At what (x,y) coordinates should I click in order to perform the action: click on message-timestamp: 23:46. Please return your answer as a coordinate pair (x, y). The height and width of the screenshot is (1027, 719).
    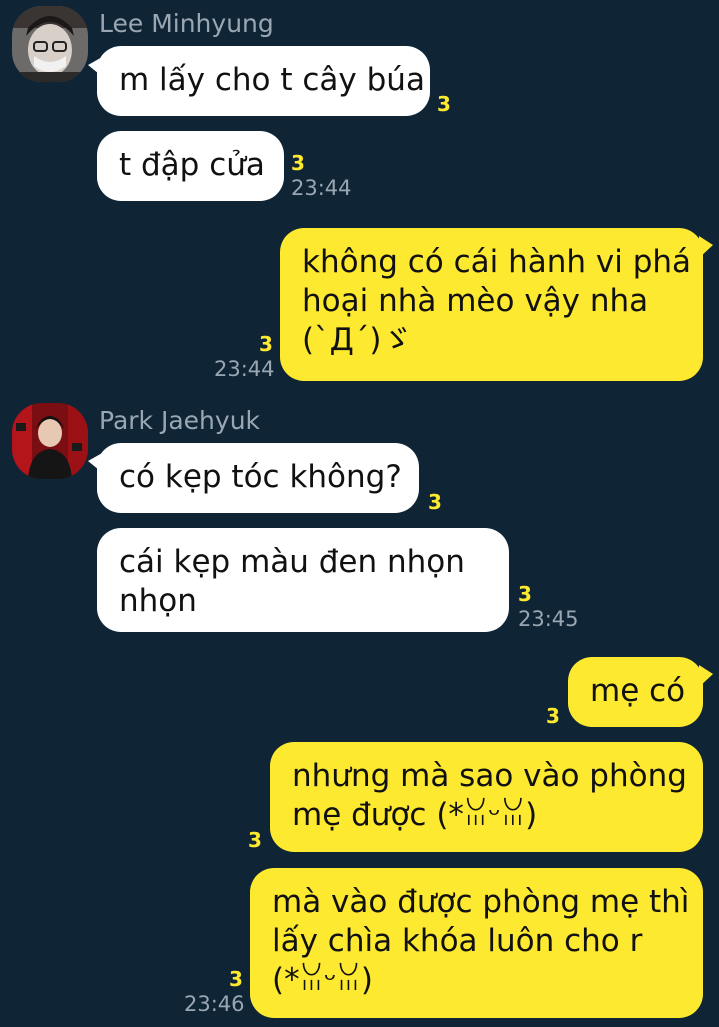
    Looking at the image, I should click on (214, 1004).